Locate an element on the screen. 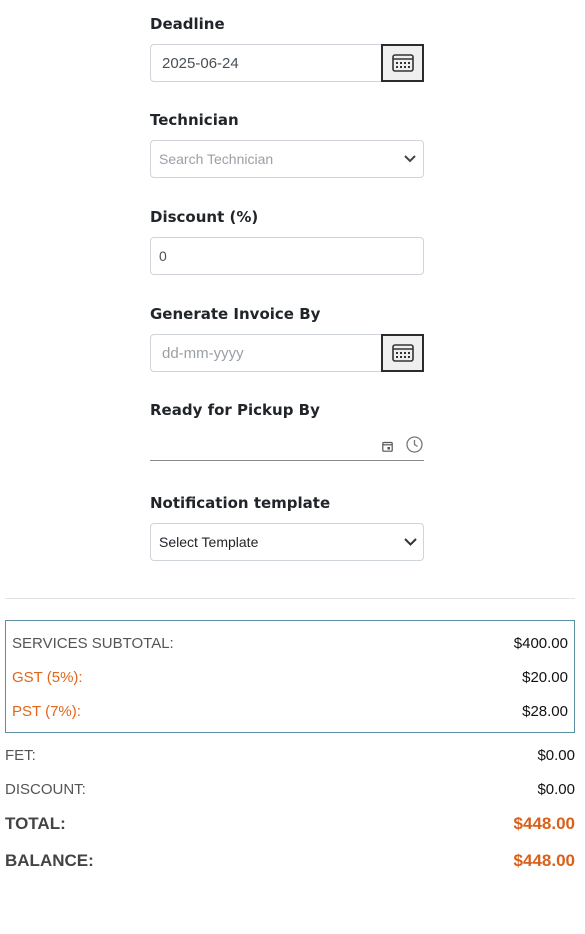 This screenshot has height=934, width=585. notification-template-select: Select Template is located at coordinates (287, 542).